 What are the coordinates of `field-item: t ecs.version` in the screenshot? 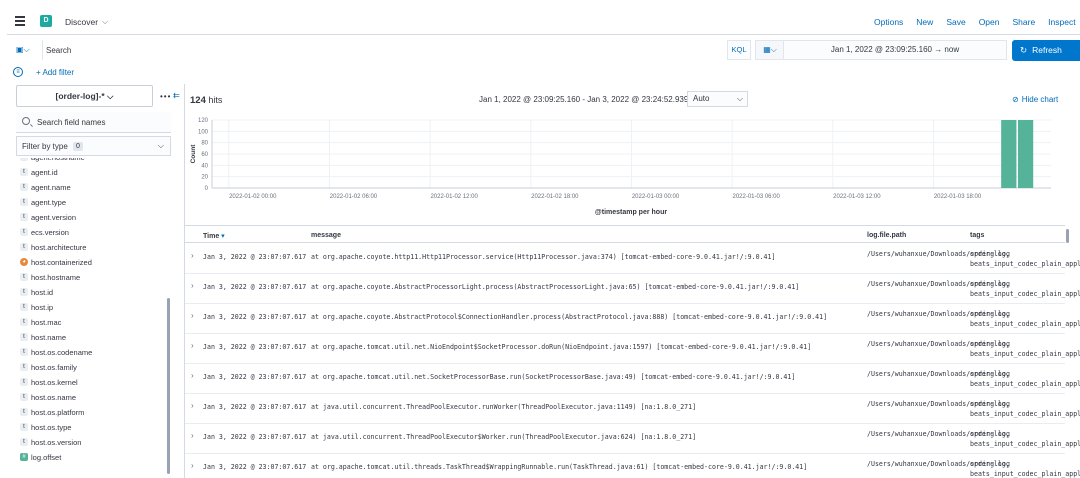 It's located at (93, 232).